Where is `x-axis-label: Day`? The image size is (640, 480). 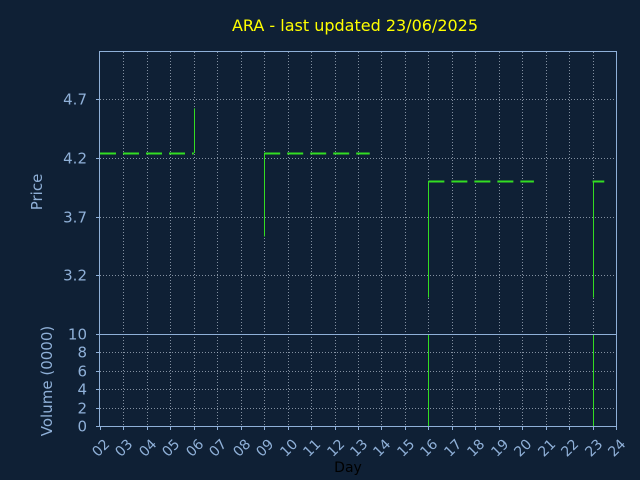
x-axis-label: Day is located at coordinates (348, 468).